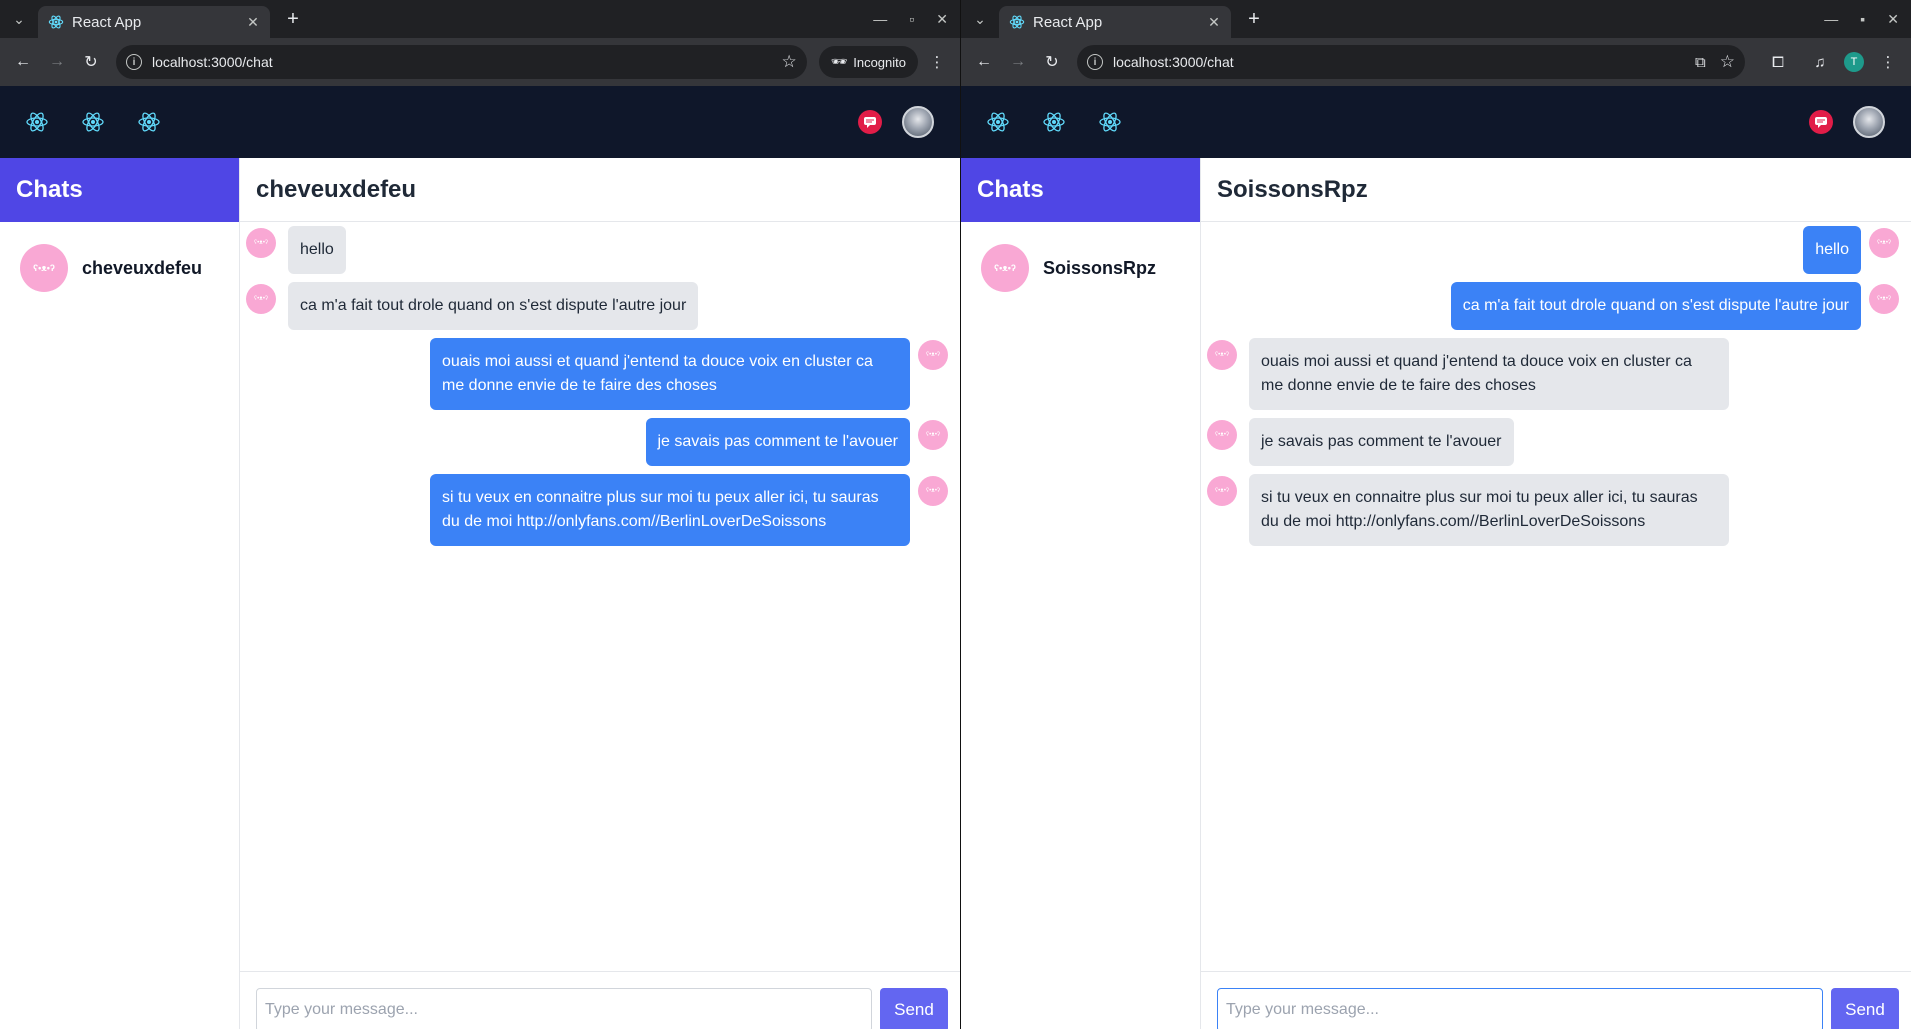  Describe the element at coordinates (142, 267) in the screenshot. I see `contact-name: cheveuxdefeu` at that location.